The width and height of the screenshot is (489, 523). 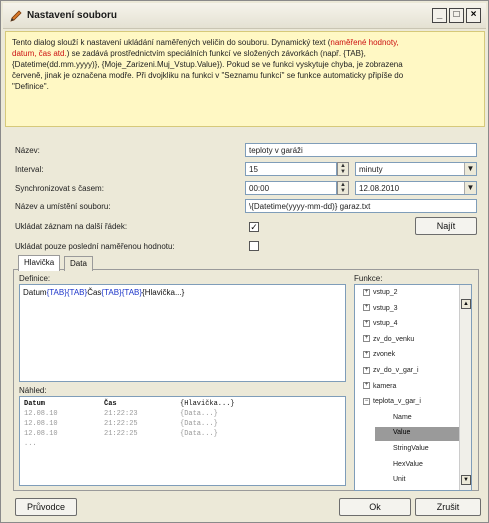 I want to click on interval-spinner: ▲ ▼, so click(x=343, y=169).